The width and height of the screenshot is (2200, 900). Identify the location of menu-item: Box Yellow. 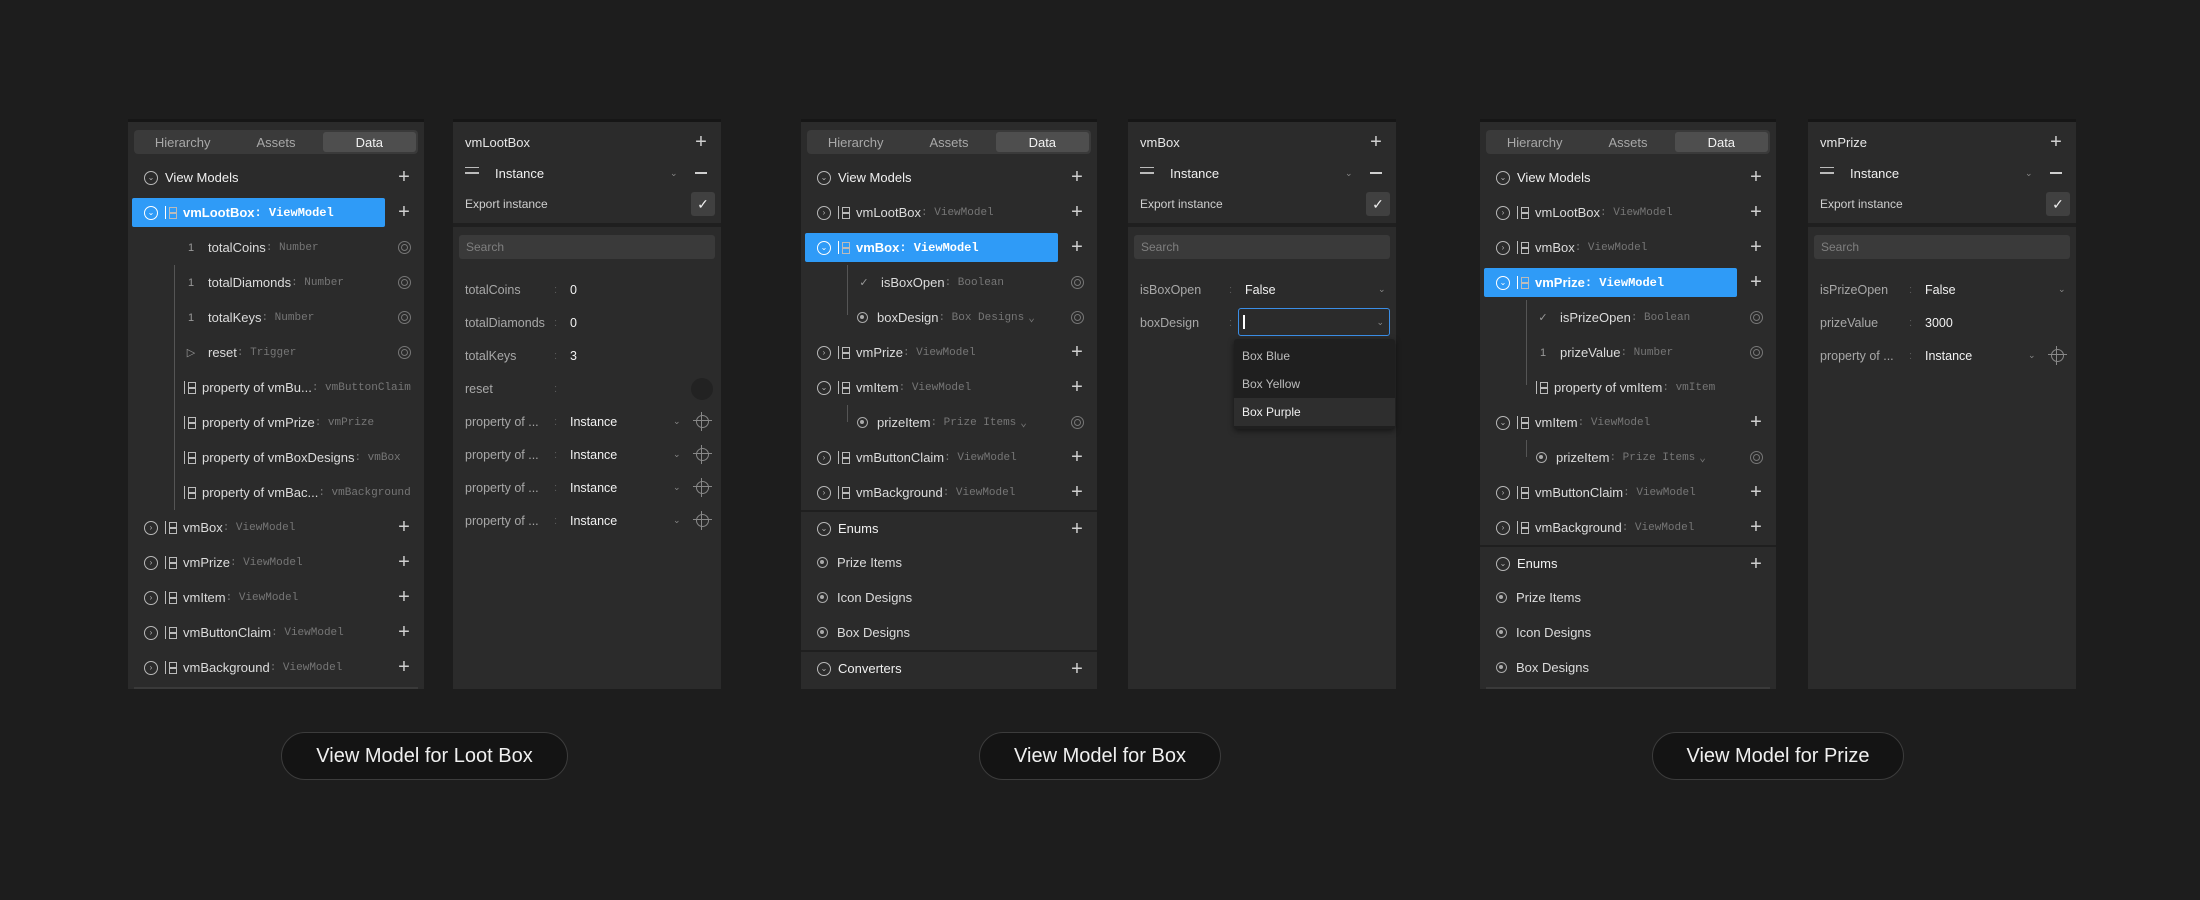
(1314, 384).